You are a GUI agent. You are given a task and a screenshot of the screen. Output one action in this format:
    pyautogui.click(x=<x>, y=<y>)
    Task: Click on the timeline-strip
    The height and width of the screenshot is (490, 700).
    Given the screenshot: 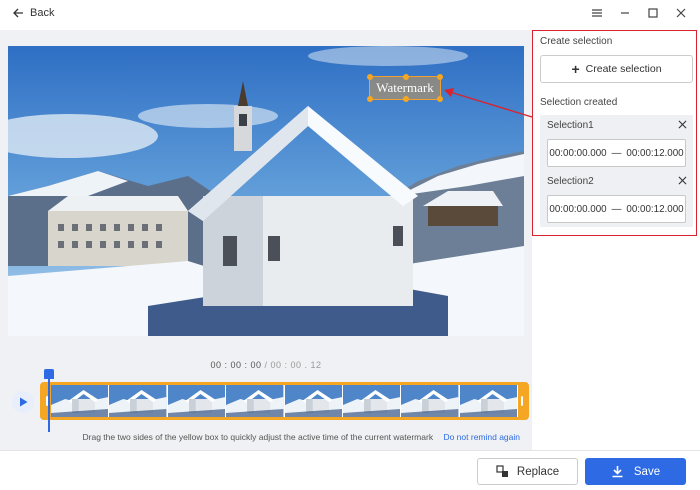 What is the action you would take?
    pyautogui.click(x=284, y=401)
    